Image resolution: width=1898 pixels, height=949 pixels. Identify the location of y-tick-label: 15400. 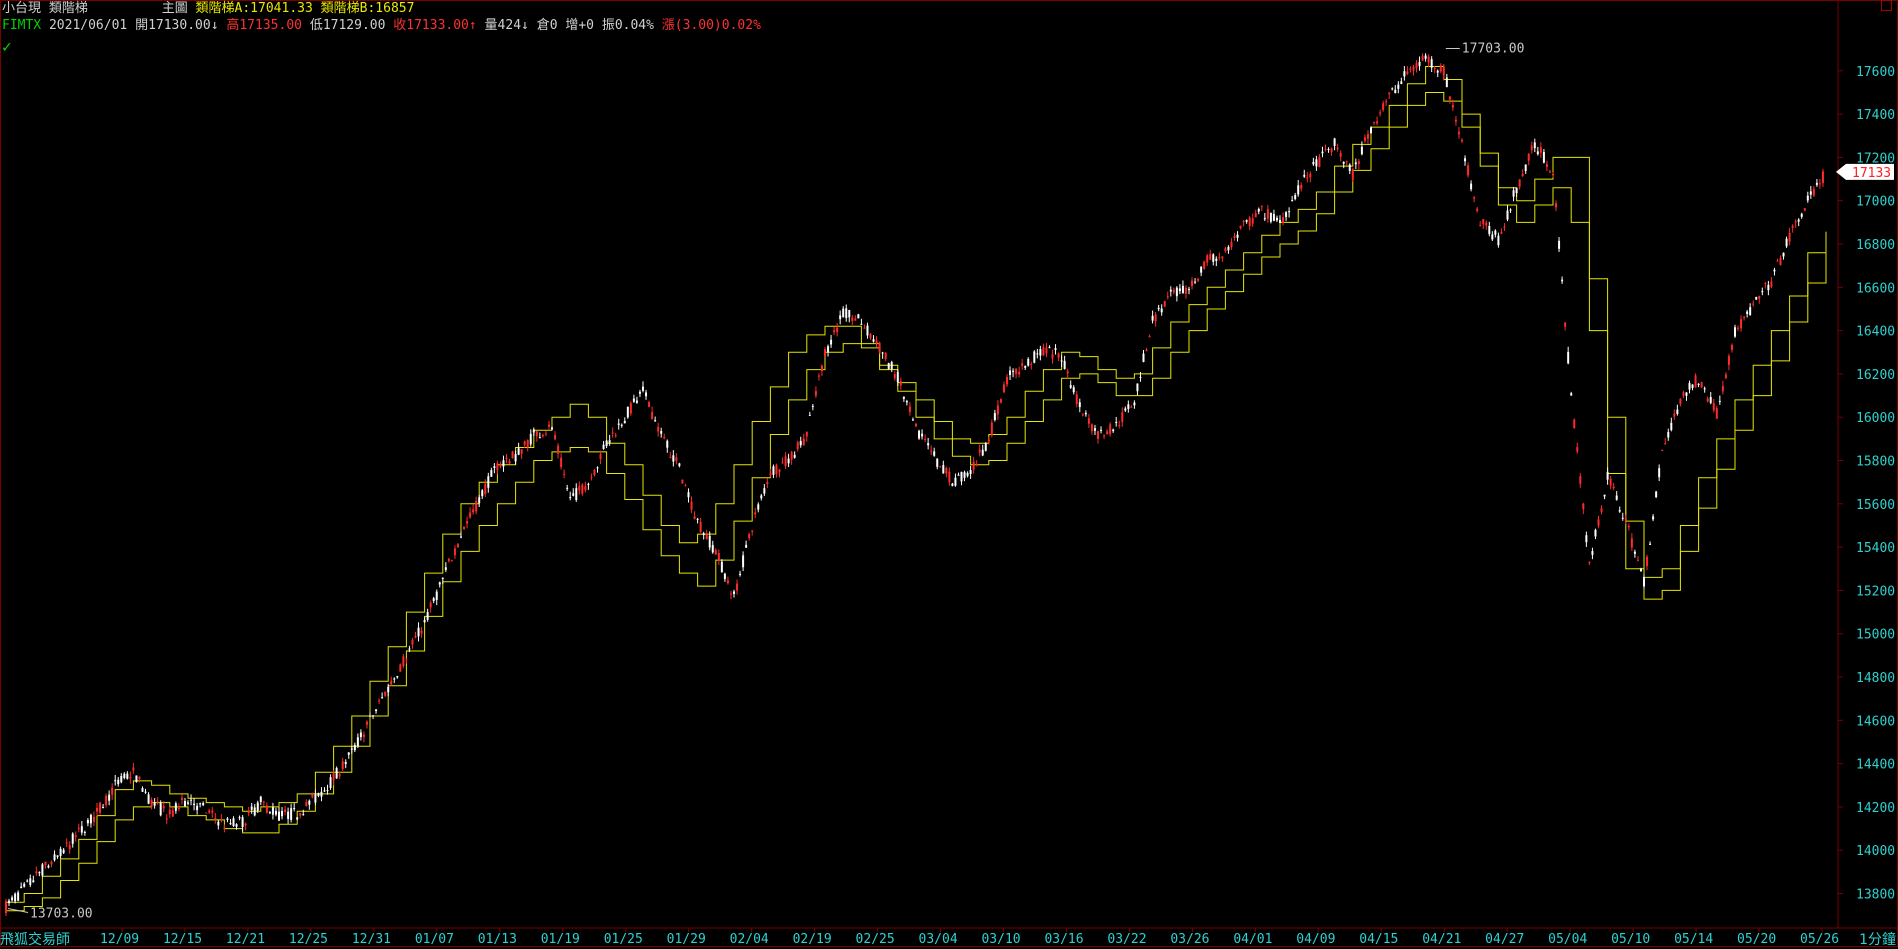
(1875, 548).